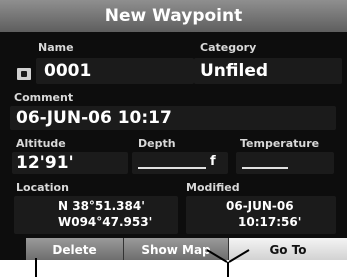  What do you see at coordinates (172, 168) in the screenshot?
I see `depth-blank-line` at bounding box center [172, 168].